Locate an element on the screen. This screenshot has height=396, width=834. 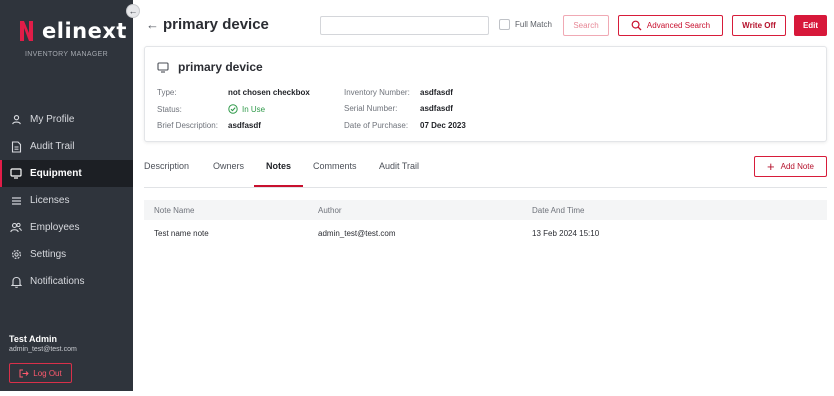
user-info: Test Admin admin_test@test.com is located at coordinates (43, 343).